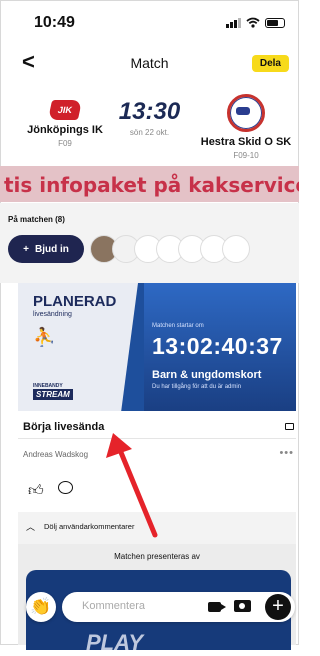  What do you see at coordinates (75, 301) in the screenshot?
I see `planned-label: PLANERAD` at bounding box center [75, 301].